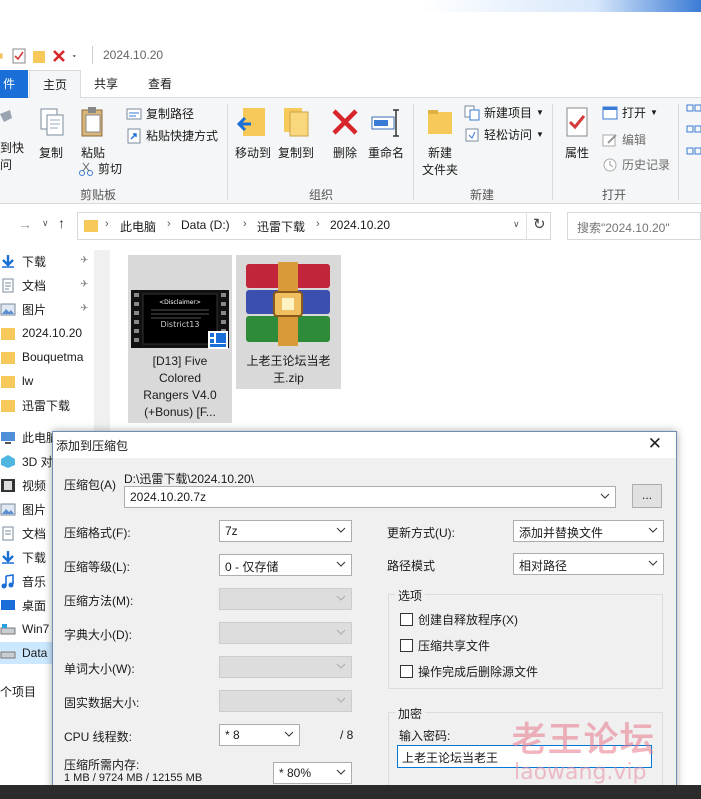  What do you see at coordinates (51, 133) in the screenshot?
I see `copy-button: 复制` at bounding box center [51, 133].